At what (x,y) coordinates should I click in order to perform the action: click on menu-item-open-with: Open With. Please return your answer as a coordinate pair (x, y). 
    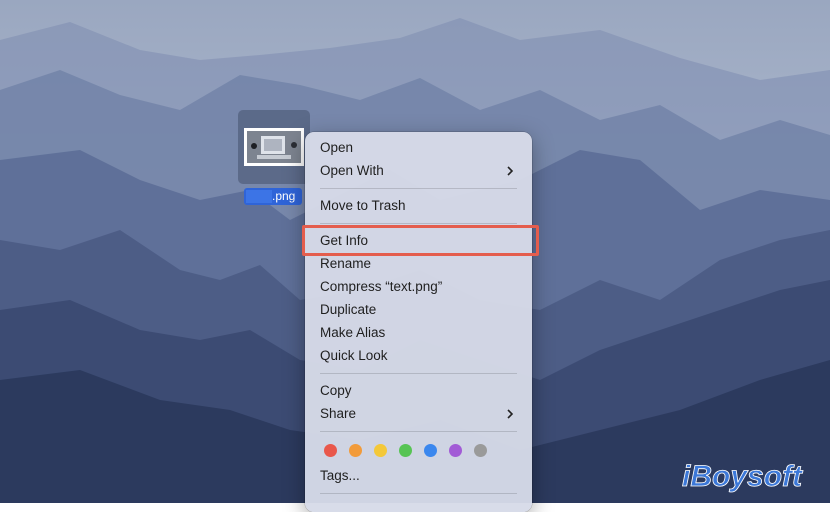
    Looking at the image, I should click on (418, 171).